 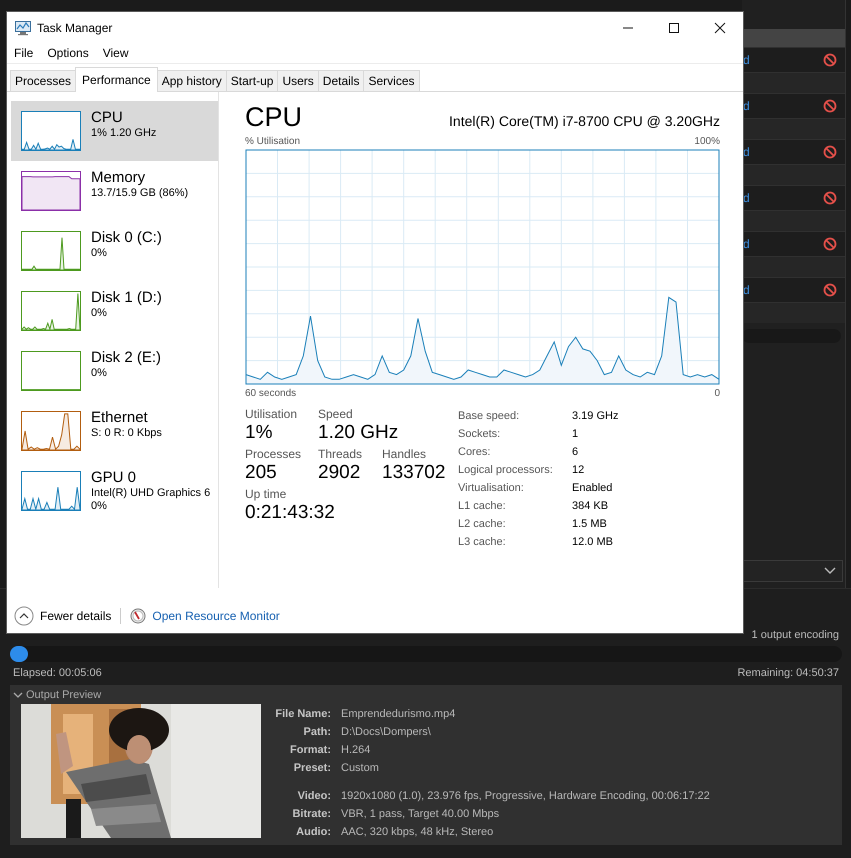 What do you see at coordinates (24, 53) in the screenshot?
I see `menu-item: File` at bounding box center [24, 53].